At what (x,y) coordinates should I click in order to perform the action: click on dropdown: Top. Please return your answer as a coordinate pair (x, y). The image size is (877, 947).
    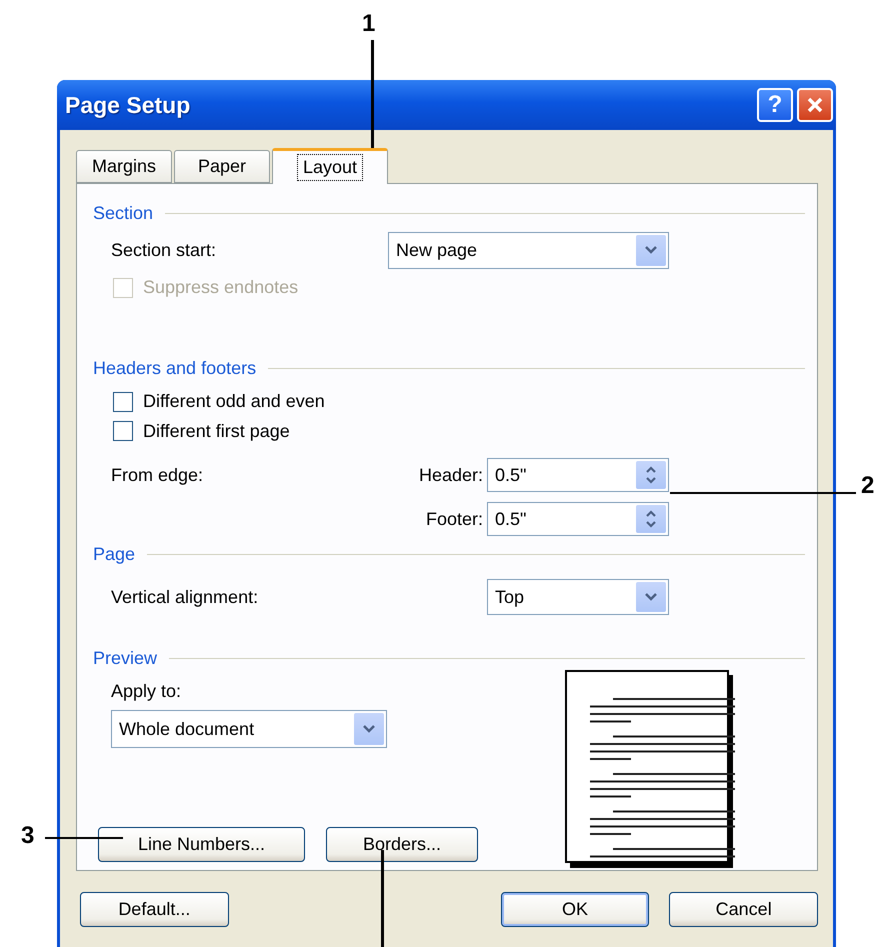
    Looking at the image, I should click on (578, 597).